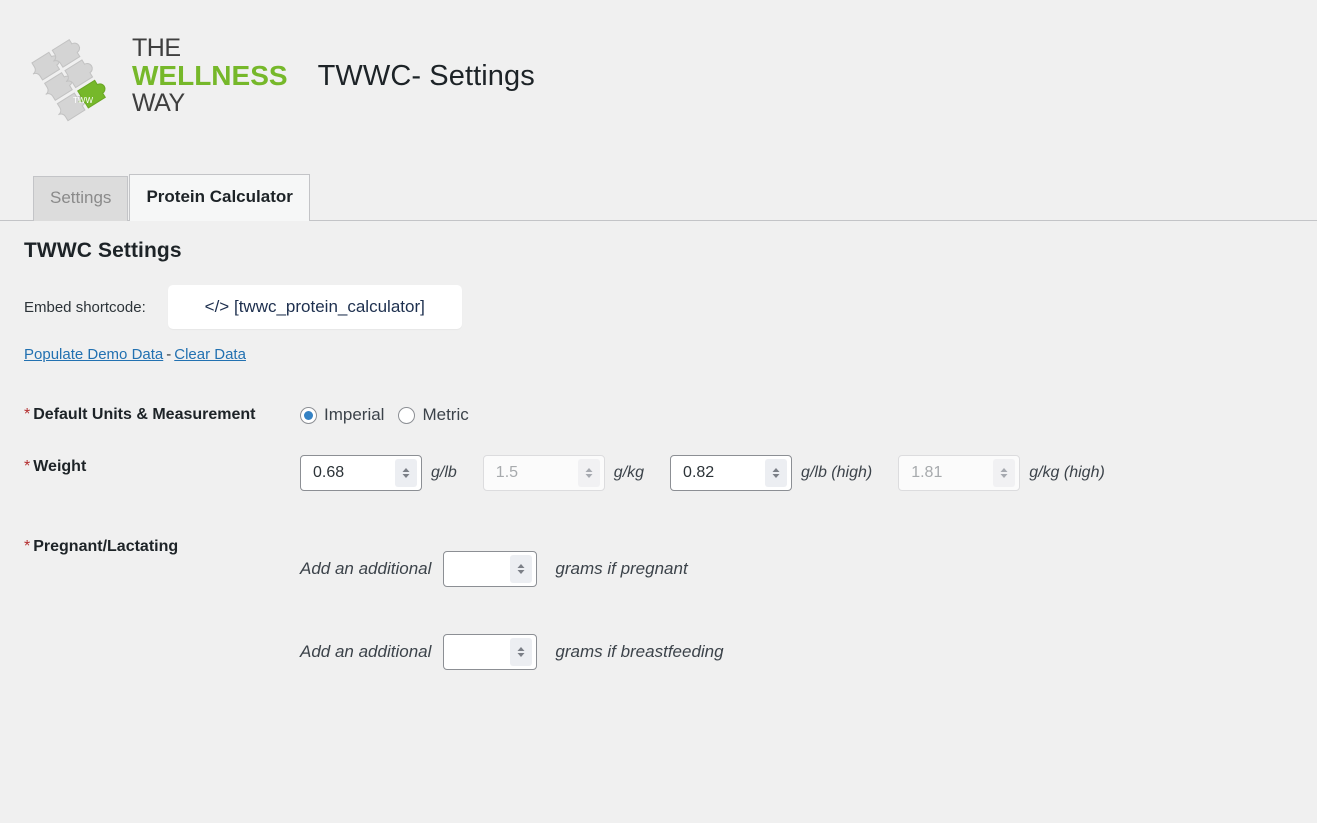 This screenshot has height=823, width=1317. What do you see at coordinates (156, 48) in the screenshot?
I see `logo-line-the: THE` at bounding box center [156, 48].